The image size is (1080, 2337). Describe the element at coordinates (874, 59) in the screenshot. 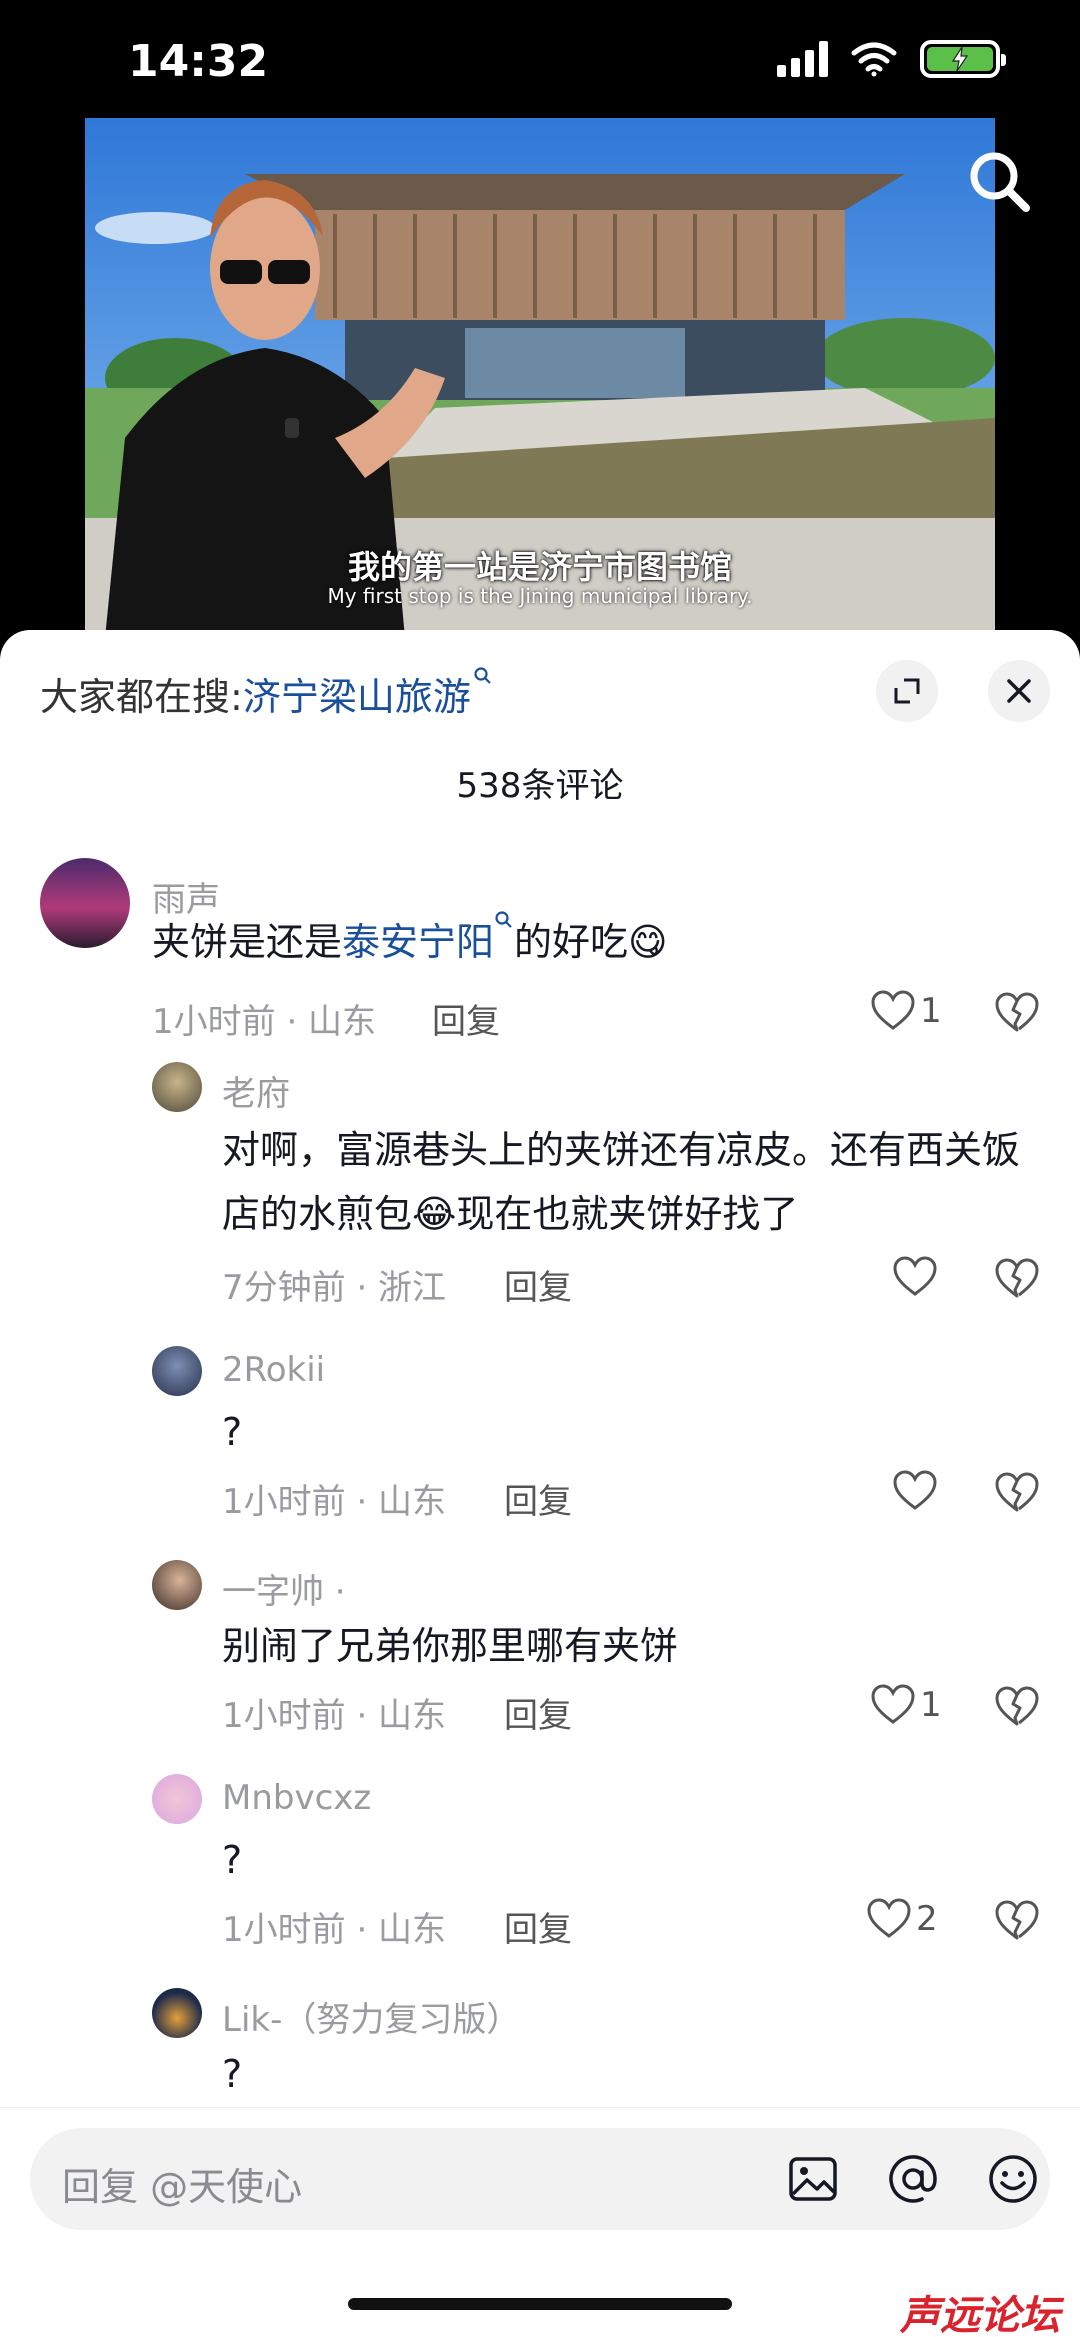

I see `wifi-icon` at that location.